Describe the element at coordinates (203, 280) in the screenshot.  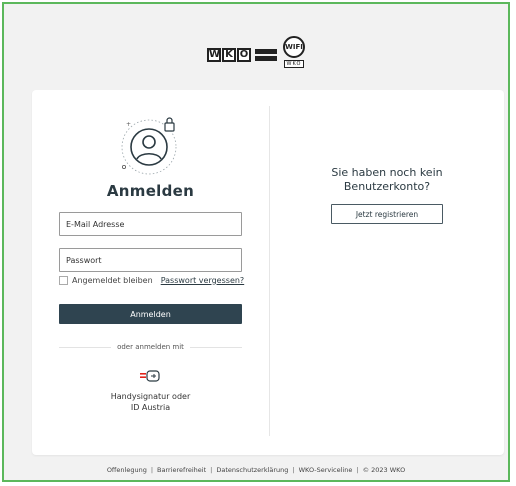
I see `forgot-password-link: Passwort vergessen?` at that location.